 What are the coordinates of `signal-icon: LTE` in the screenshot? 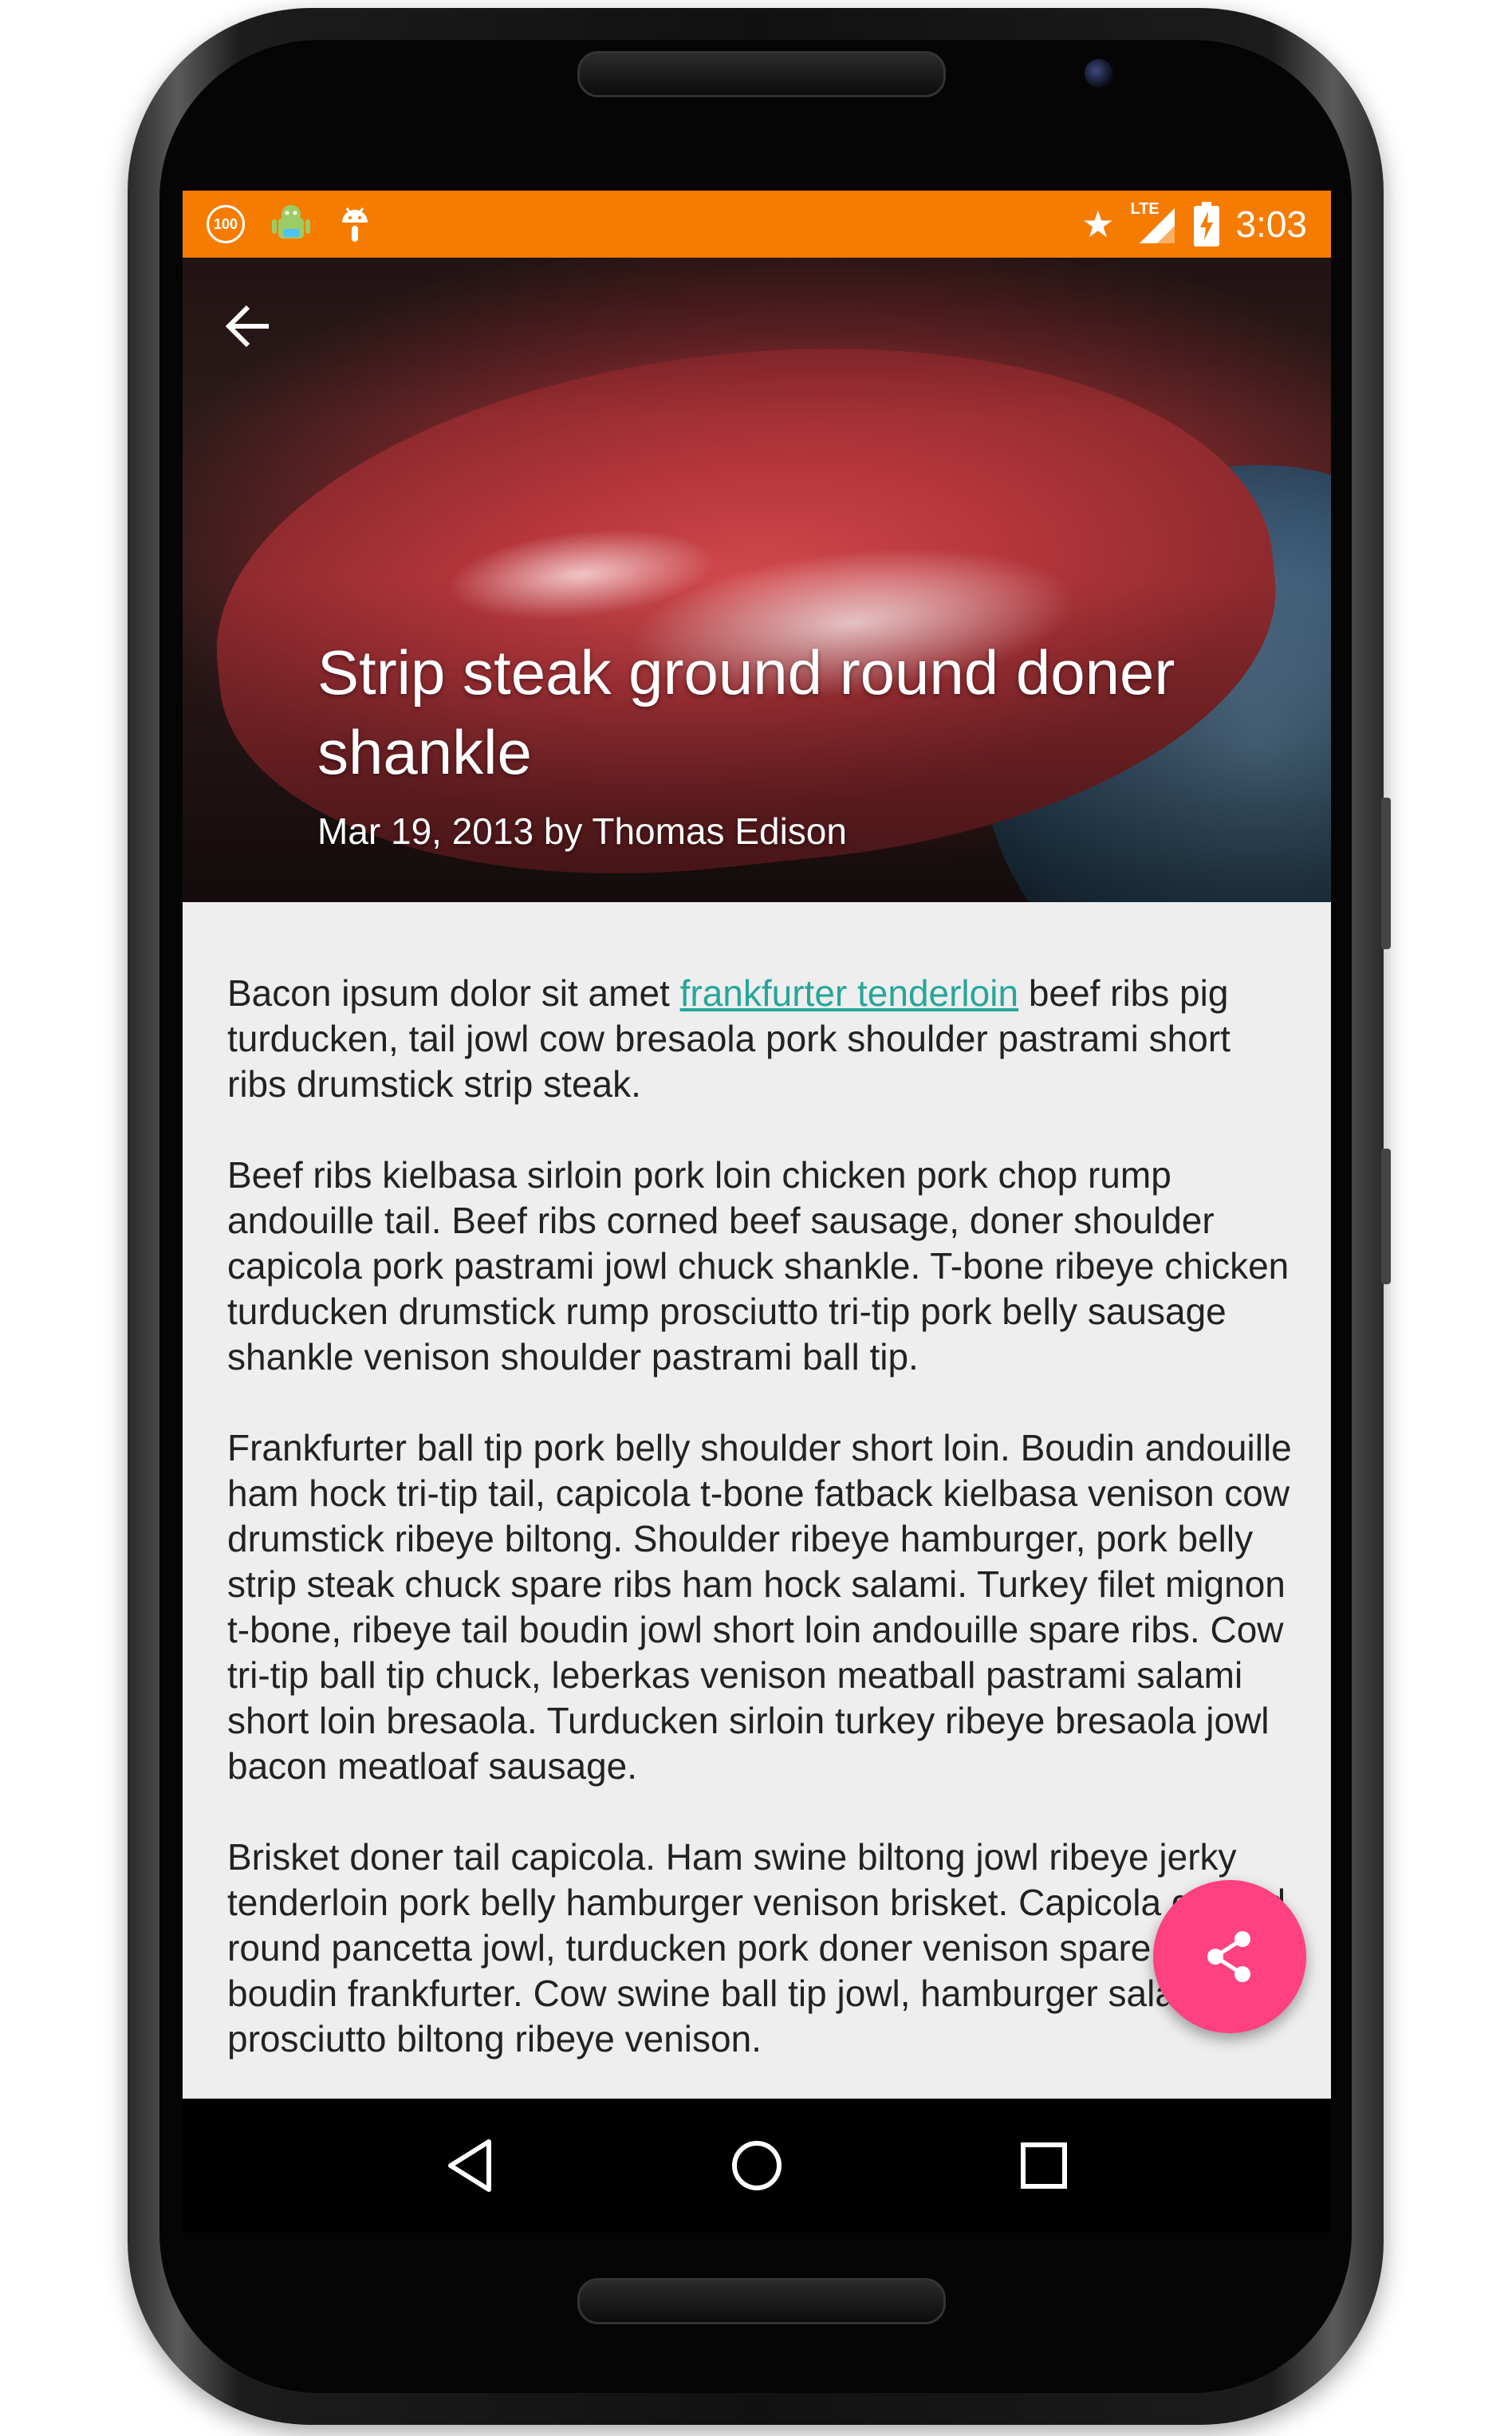 It's located at (1154, 222).